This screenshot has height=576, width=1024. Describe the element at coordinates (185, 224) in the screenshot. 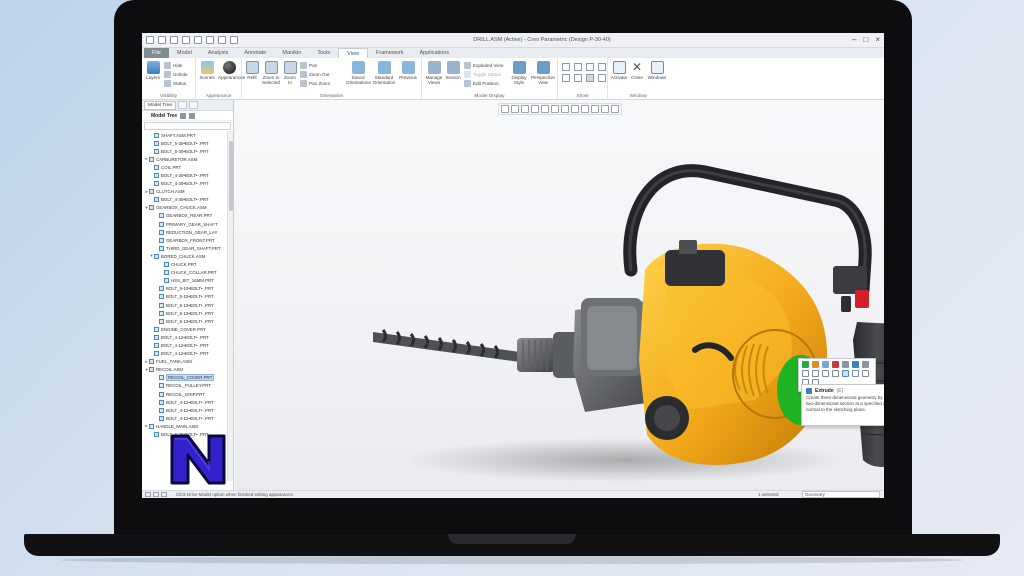

I see `tree-node: PRIMARY_GEAR_SHAFT` at that location.